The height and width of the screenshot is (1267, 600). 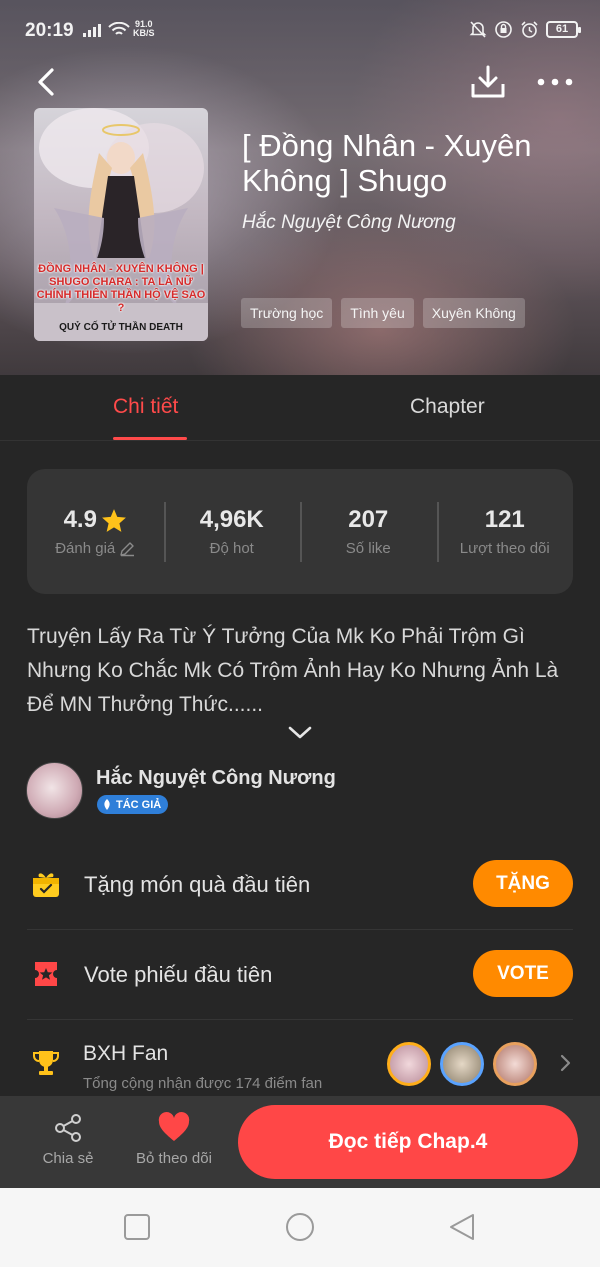 I want to click on fan-subtitle: Tổng cộng nhận được 174 điểm fan, so click(x=203, y=1083).